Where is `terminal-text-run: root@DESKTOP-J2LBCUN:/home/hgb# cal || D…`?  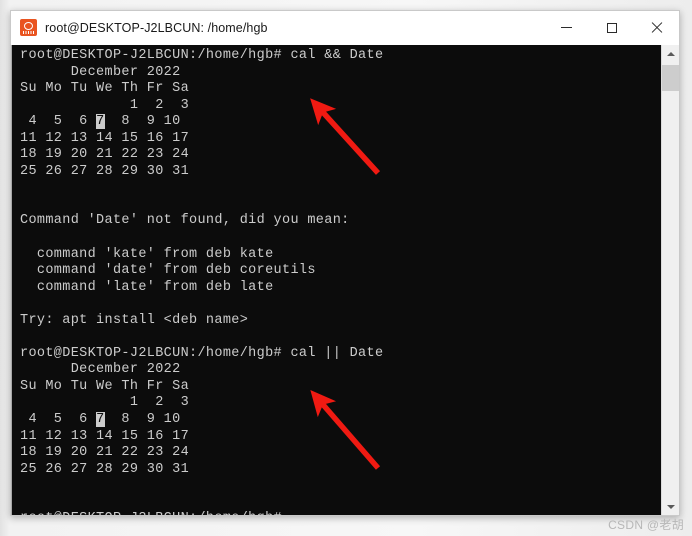 terminal-text-run: root@DESKTOP-J2LBCUN:/home/hgb# cal || D… is located at coordinates (202, 353).